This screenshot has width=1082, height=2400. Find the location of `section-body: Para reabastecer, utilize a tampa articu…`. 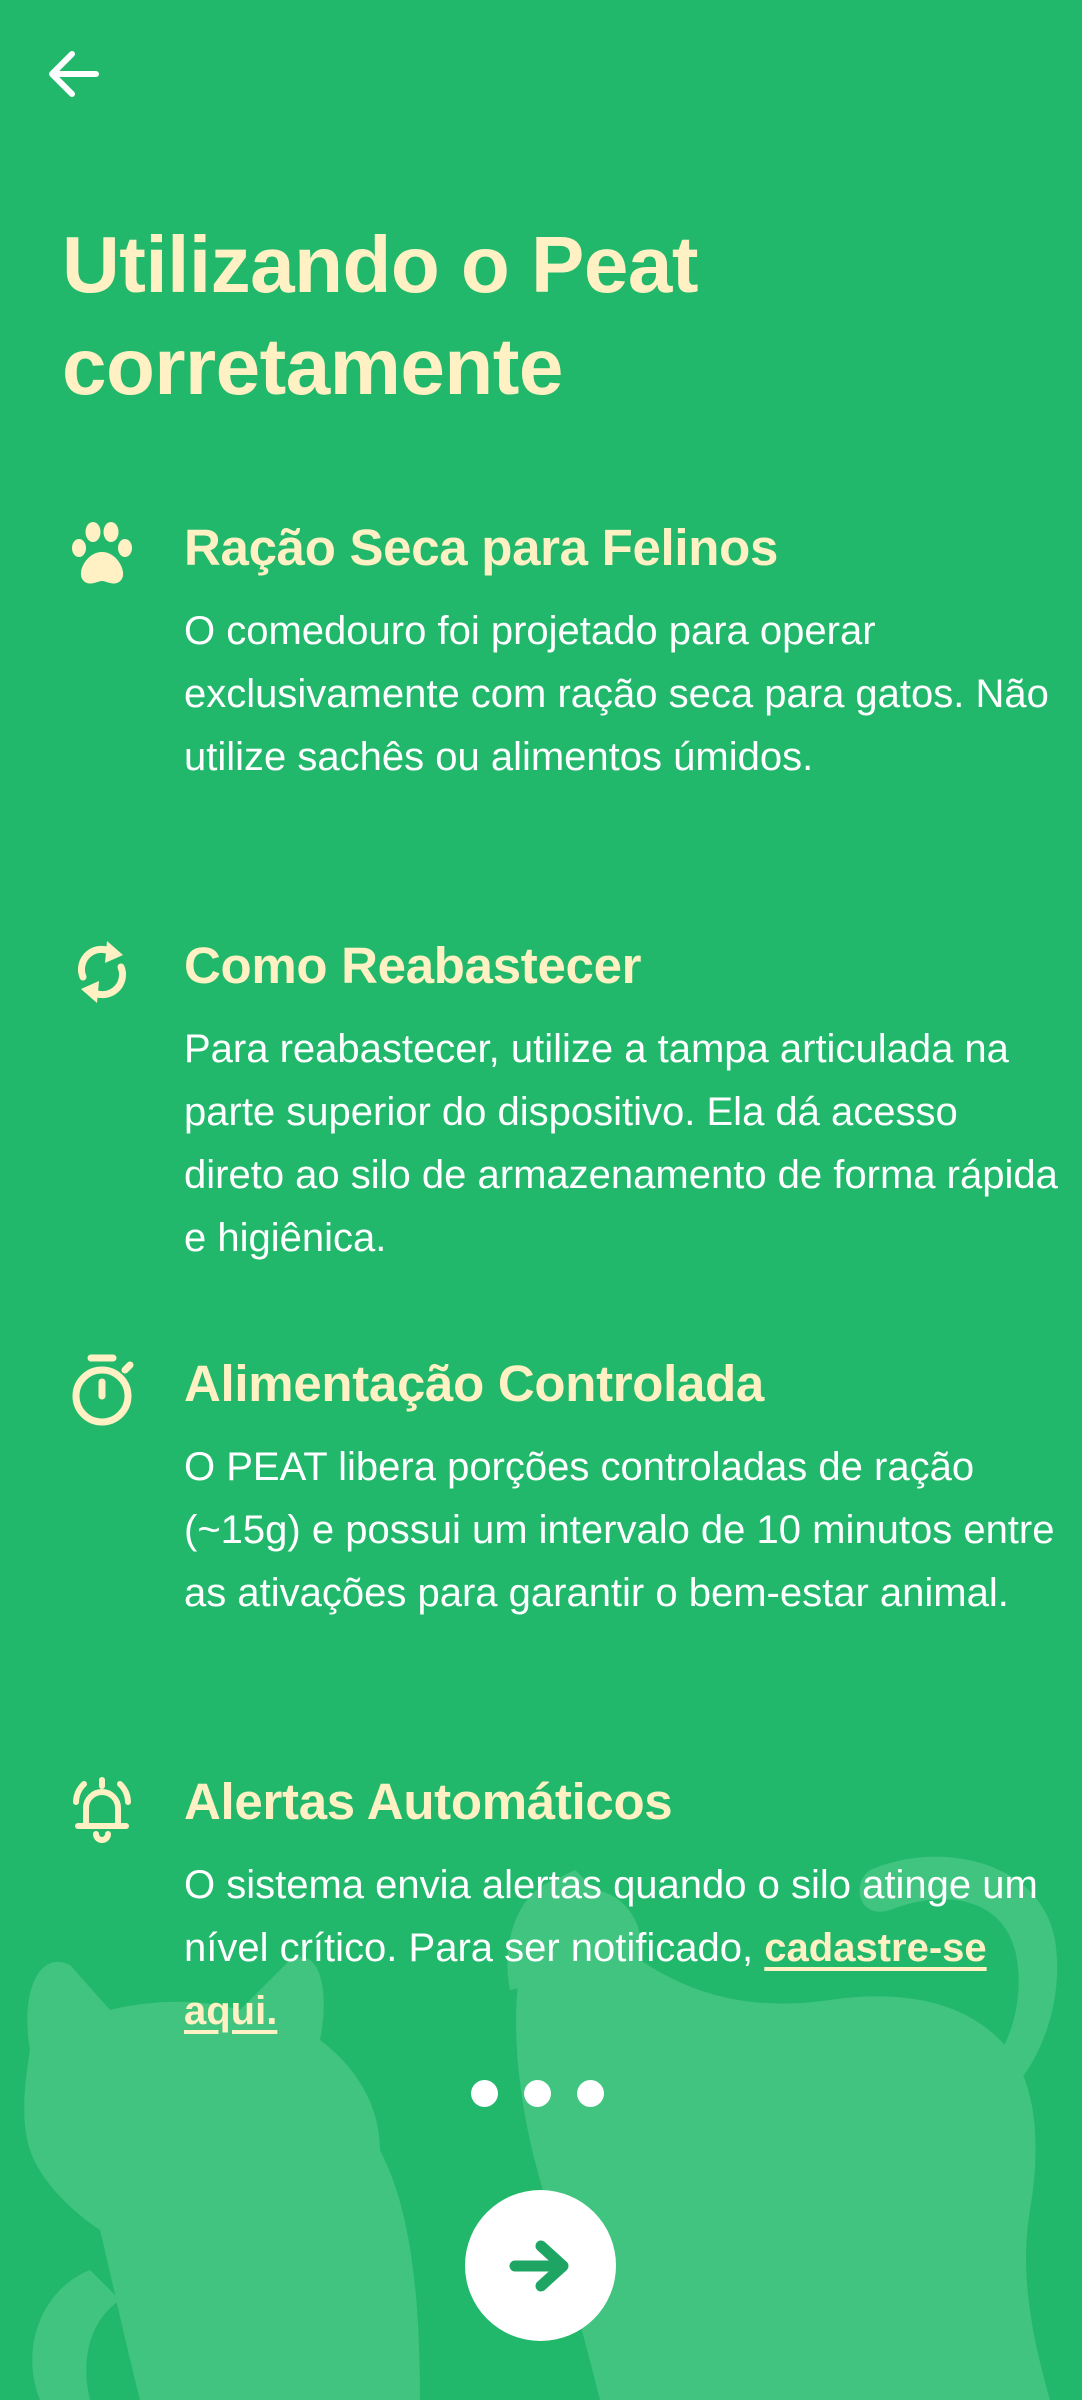

section-body: Para reabastecer, utilize a tampa articu… is located at coordinates (621, 1143).